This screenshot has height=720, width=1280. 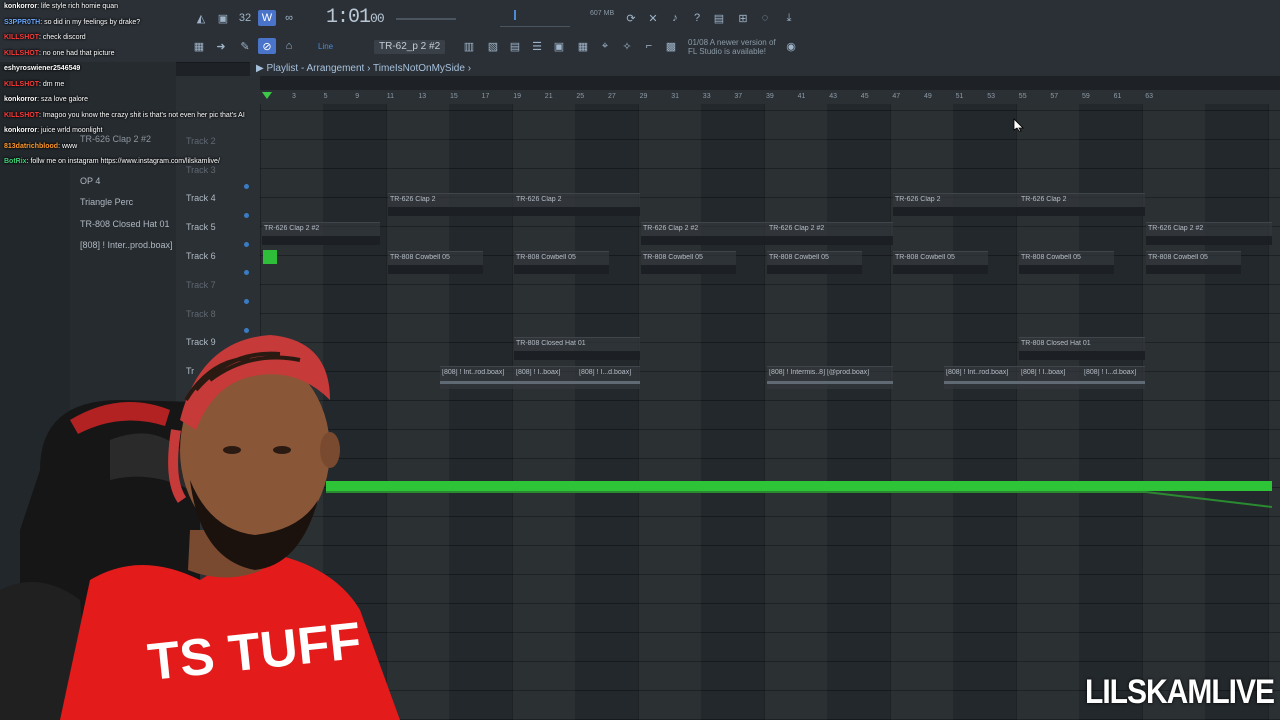 I want to click on selected-clip, so click(x=270, y=257).